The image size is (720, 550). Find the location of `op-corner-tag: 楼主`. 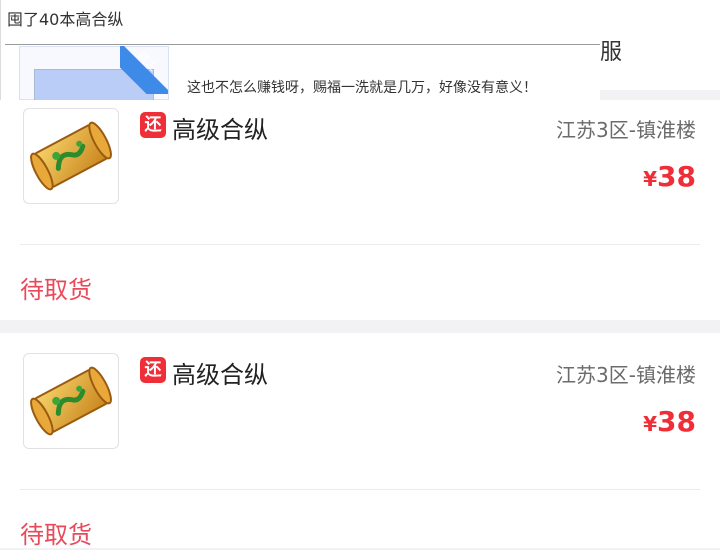

op-corner-tag: 楼主 is located at coordinates (144, 70).